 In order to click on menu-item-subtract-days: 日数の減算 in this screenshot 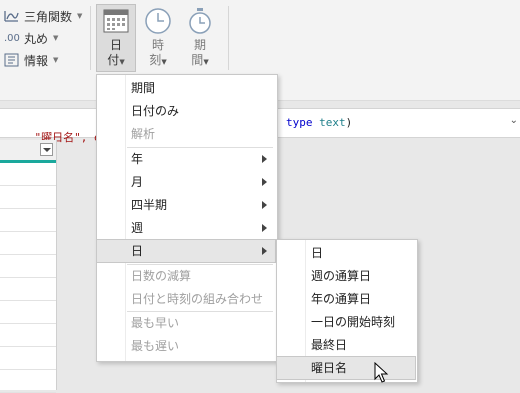, I will do `click(161, 276)`.